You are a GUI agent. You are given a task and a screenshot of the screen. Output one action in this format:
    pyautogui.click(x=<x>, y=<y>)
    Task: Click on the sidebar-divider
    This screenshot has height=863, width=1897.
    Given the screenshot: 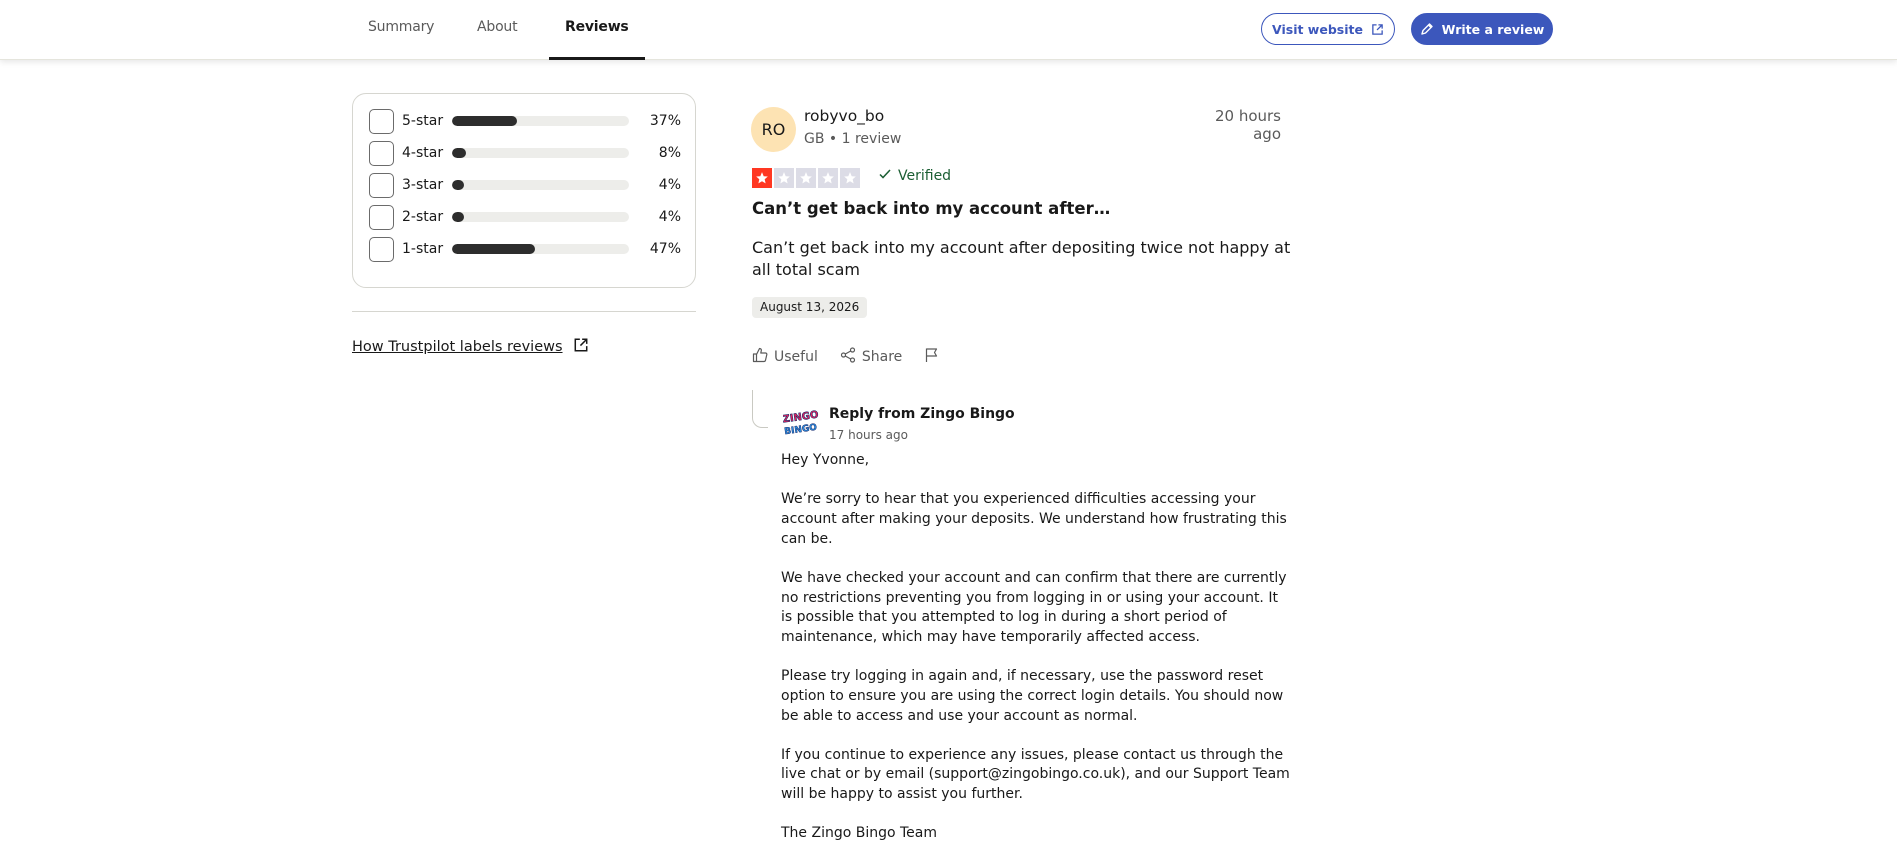 What is the action you would take?
    pyautogui.click(x=524, y=311)
    